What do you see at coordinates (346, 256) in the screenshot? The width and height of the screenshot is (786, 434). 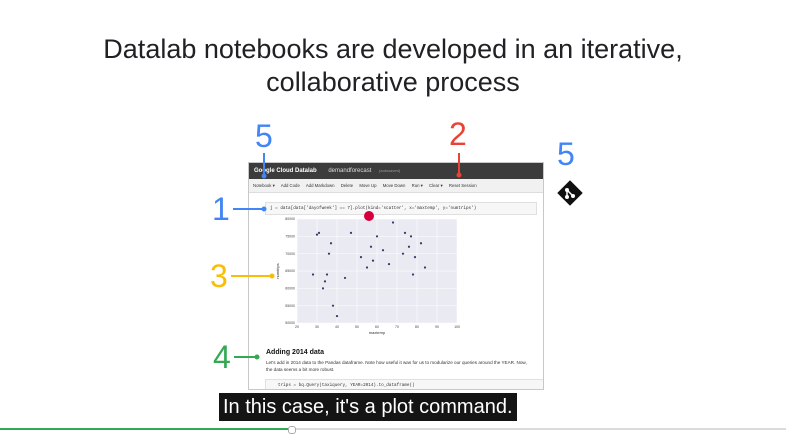 I see `callout-pointers` at bounding box center [346, 256].